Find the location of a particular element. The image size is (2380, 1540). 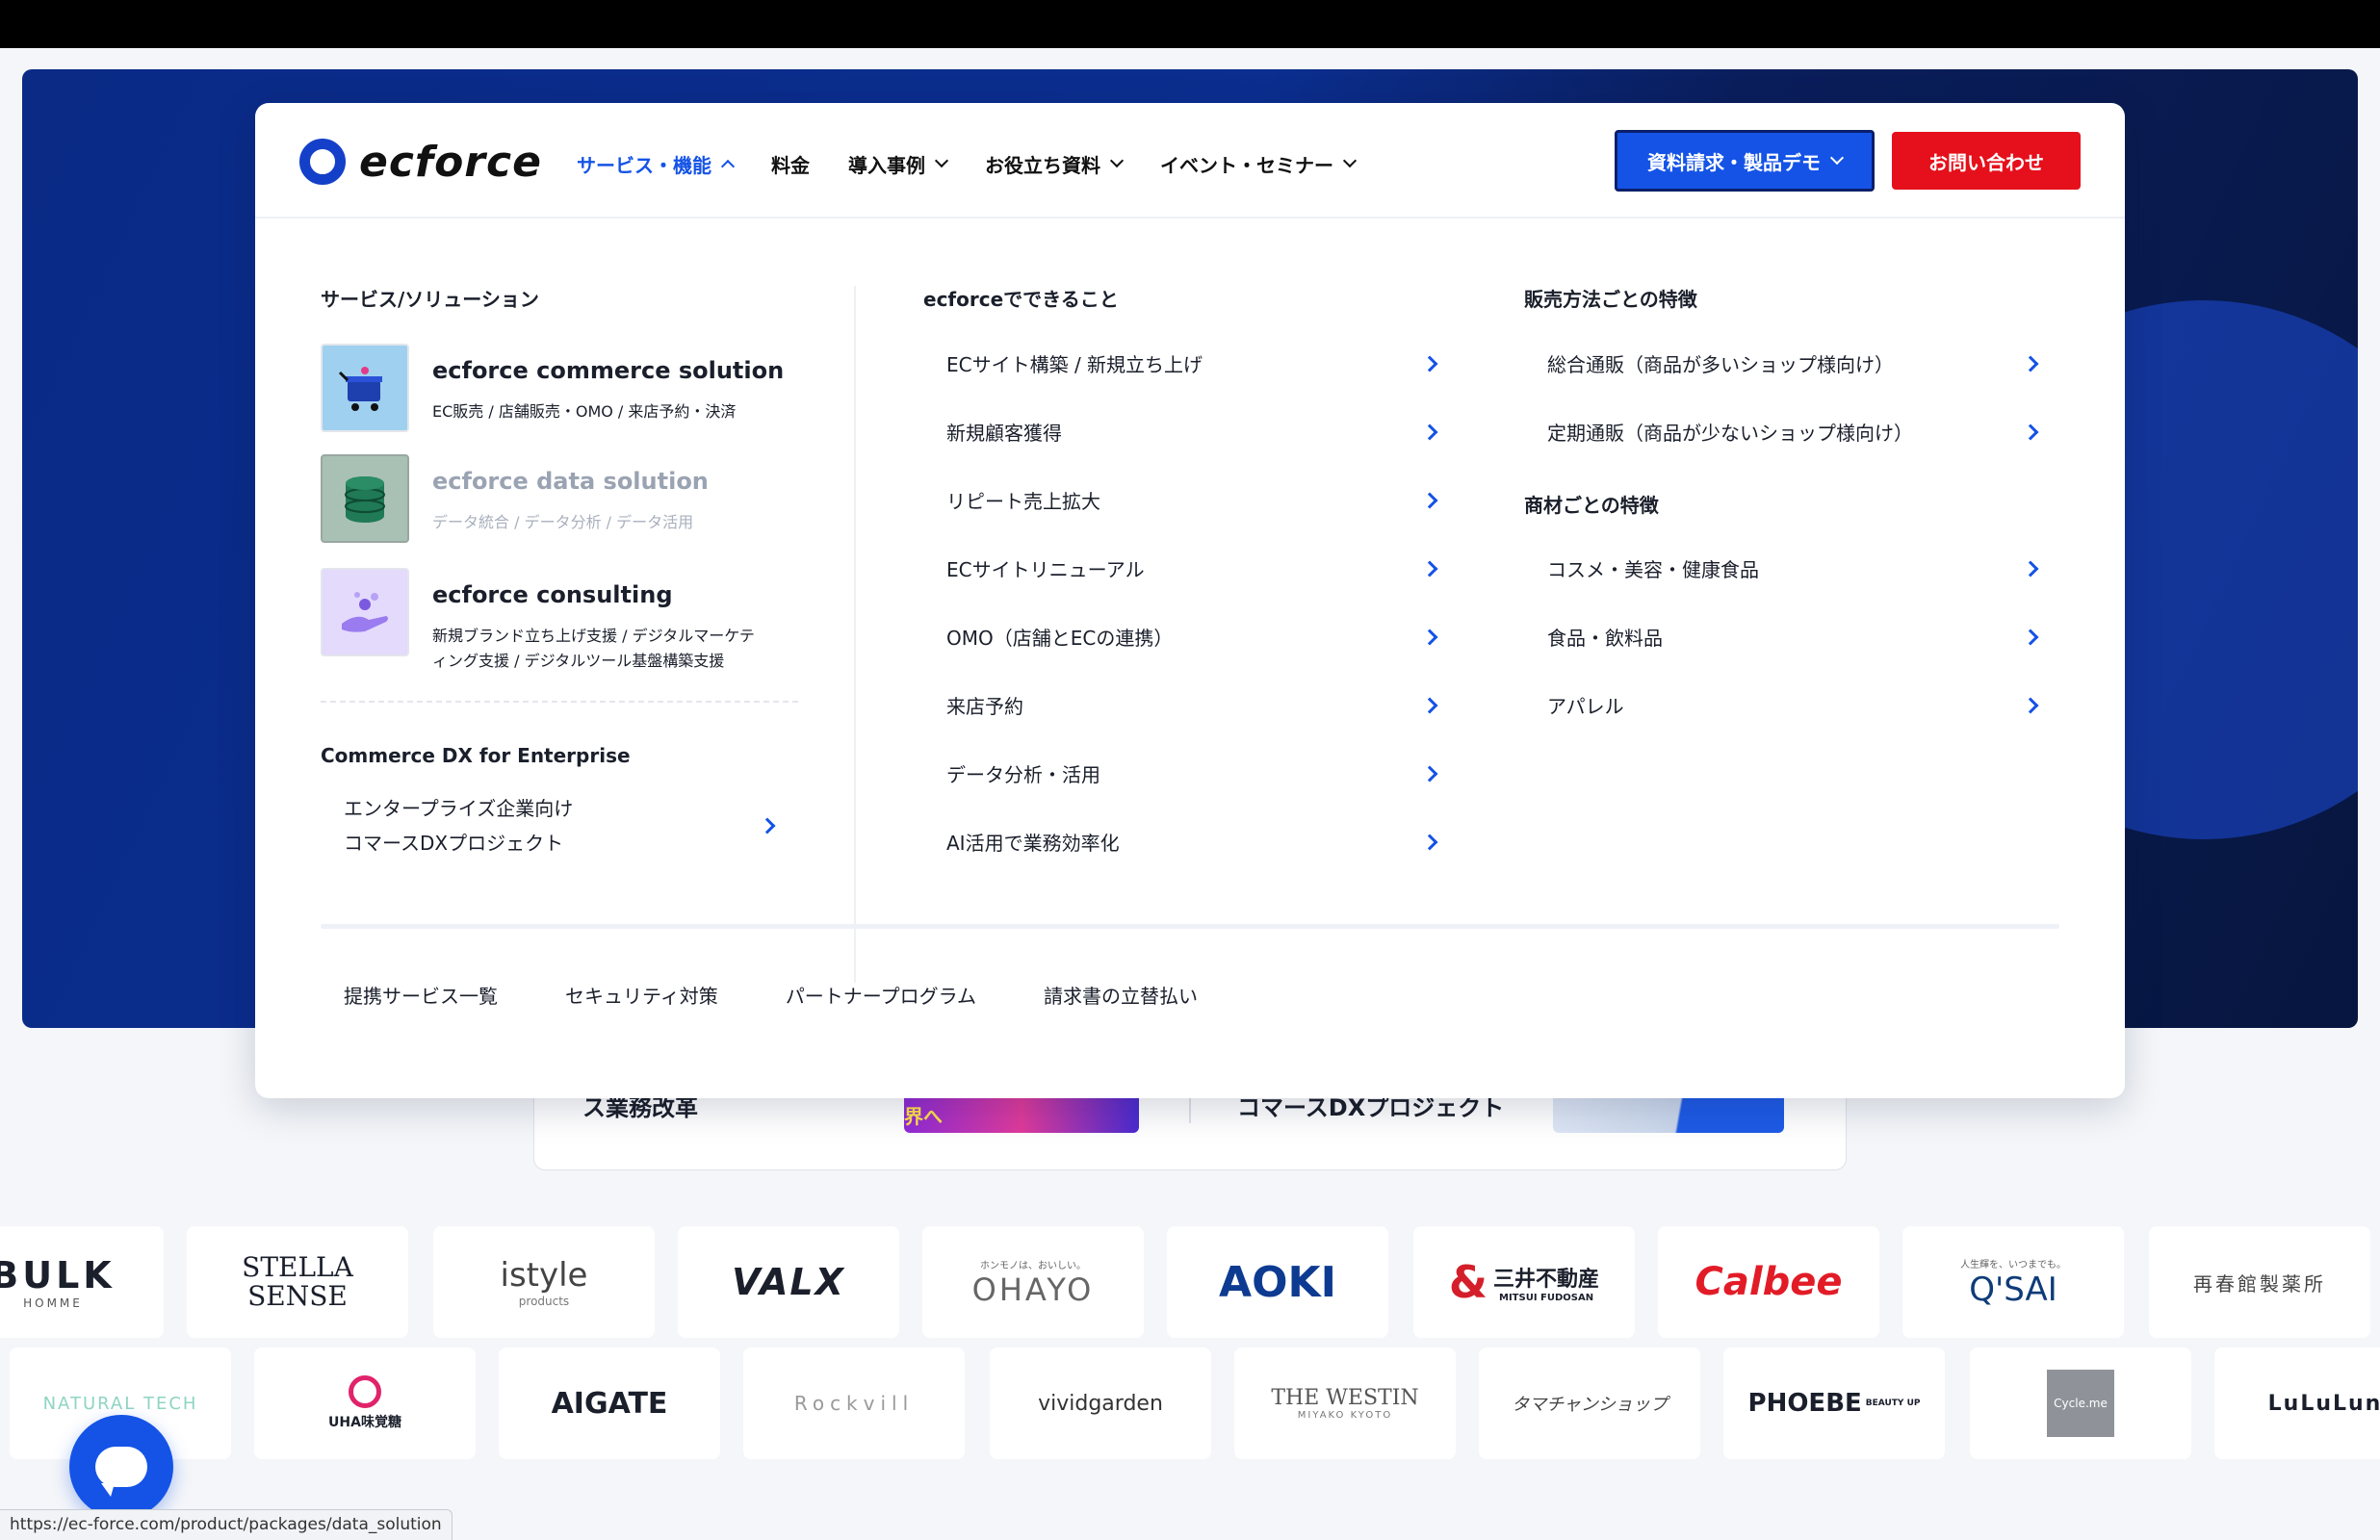

solution-data-title: ecforce data solution is located at coordinates (571, 481).